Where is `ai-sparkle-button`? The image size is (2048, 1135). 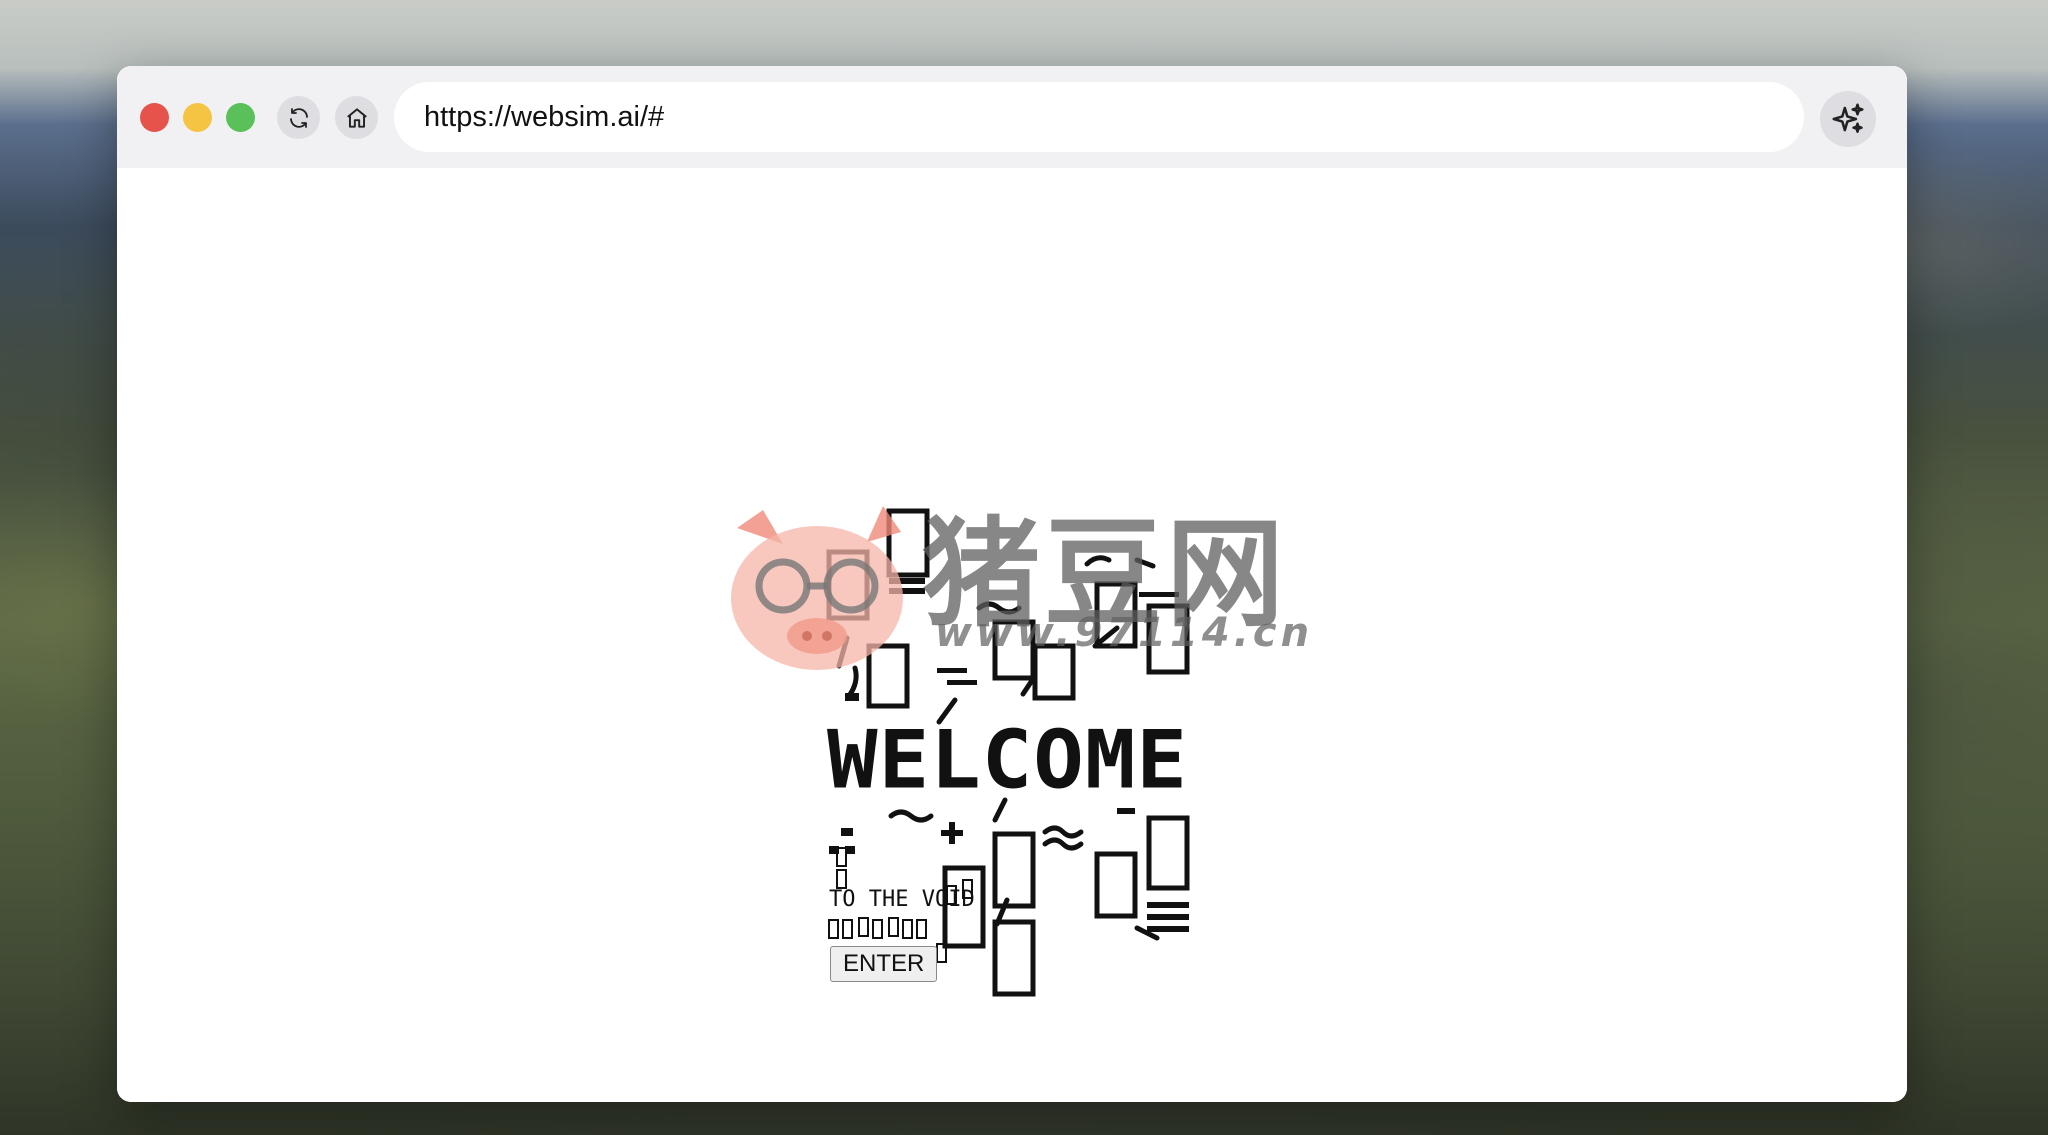
ai-sparkle-button is located at coordinates (1848, 119).